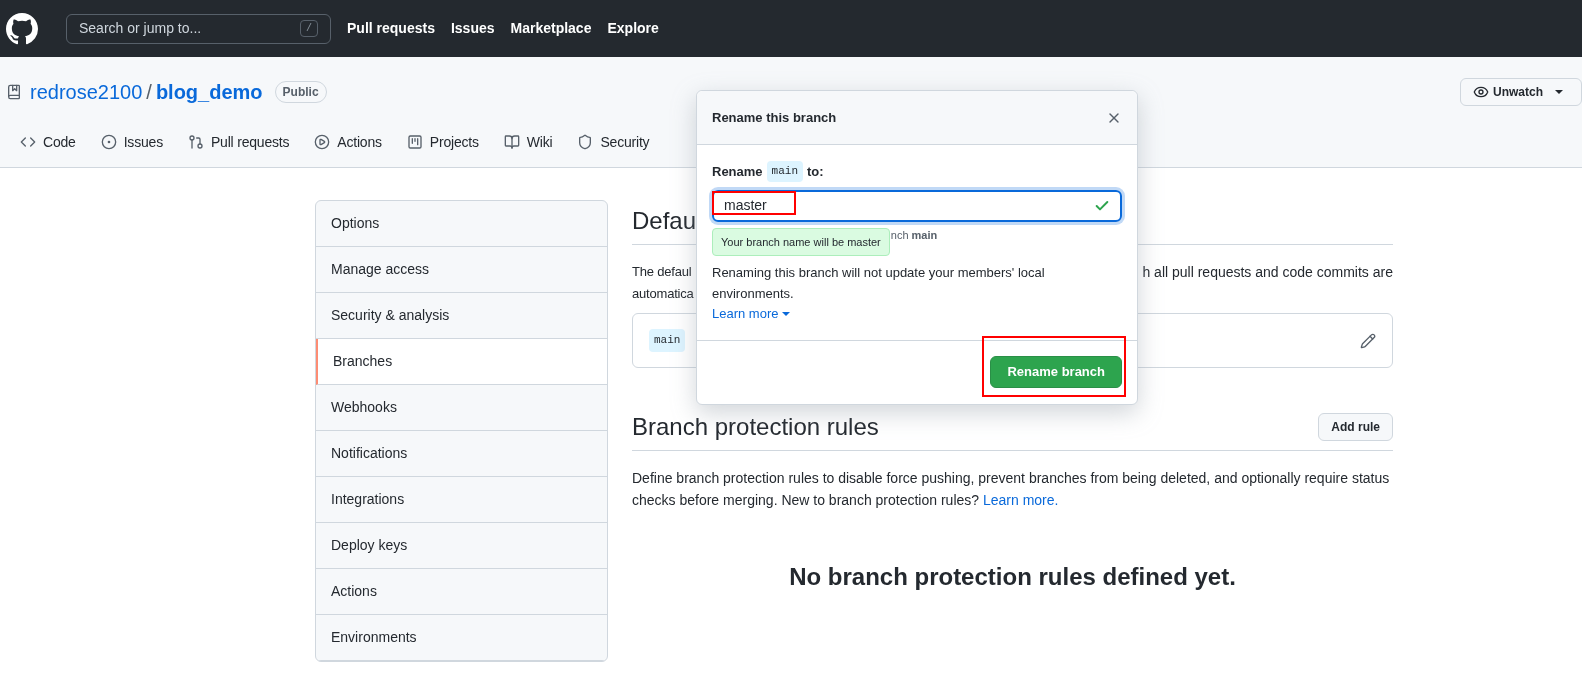  I want to click on menu-item: Manage access, so click(461, 270).